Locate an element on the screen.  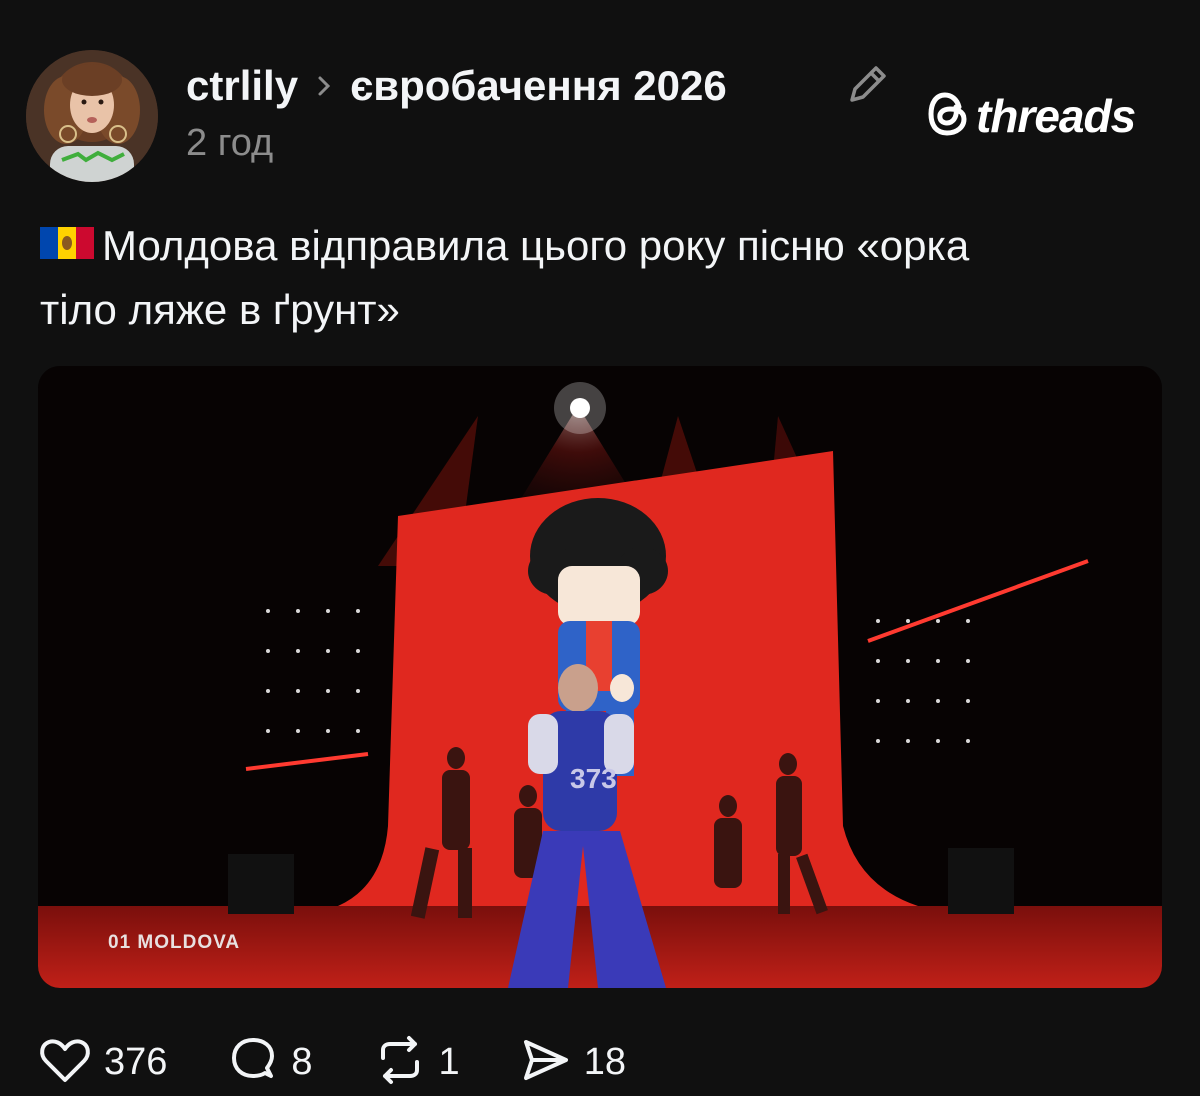
chevron-right-icon is located at coordinates (324, 86).